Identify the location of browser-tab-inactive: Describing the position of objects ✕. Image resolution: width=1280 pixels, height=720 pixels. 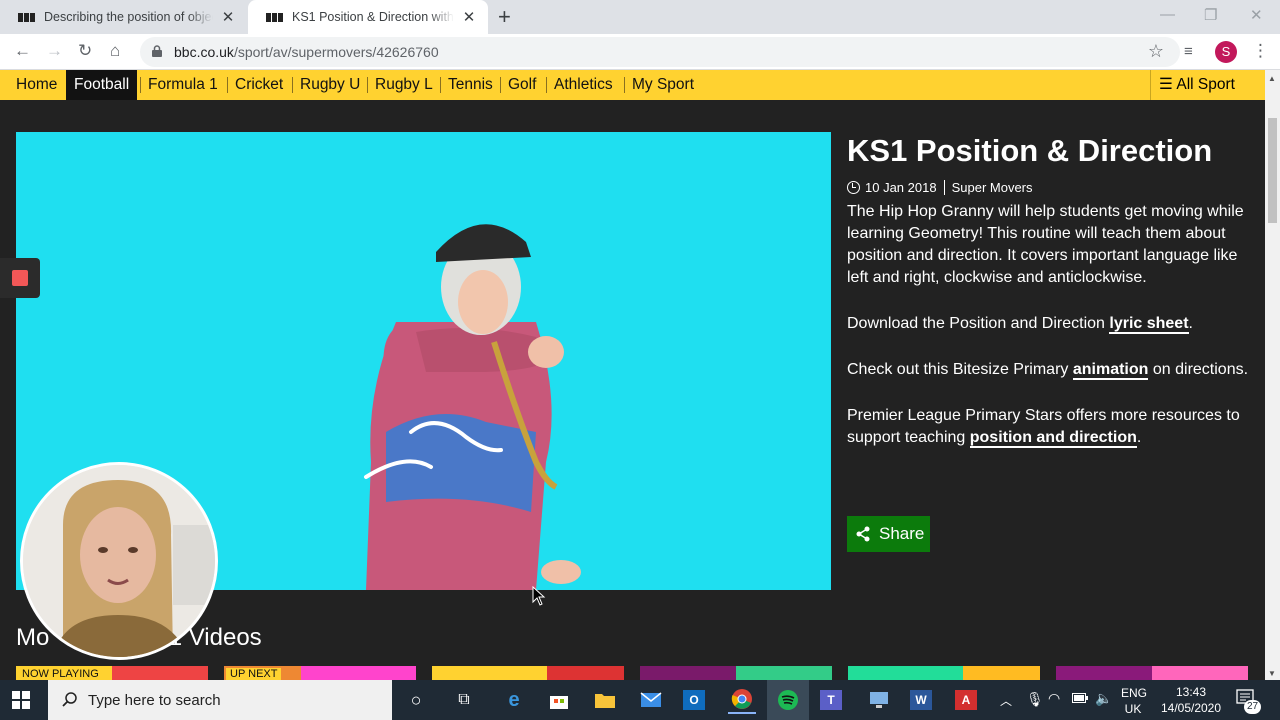
(123, 17).